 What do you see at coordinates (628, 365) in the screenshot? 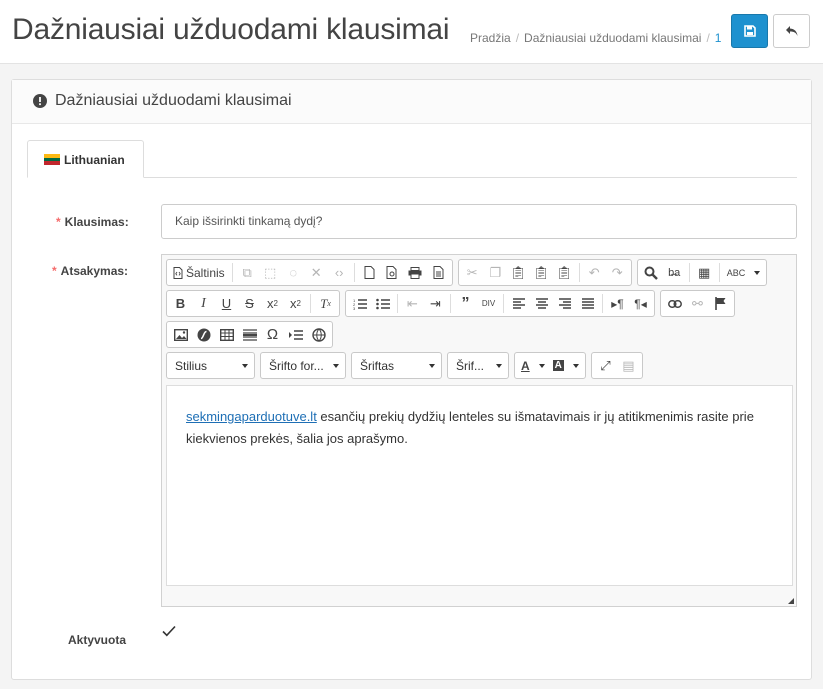
I see `show-blocks-icon: ▤` at bounding box center [628, 365].